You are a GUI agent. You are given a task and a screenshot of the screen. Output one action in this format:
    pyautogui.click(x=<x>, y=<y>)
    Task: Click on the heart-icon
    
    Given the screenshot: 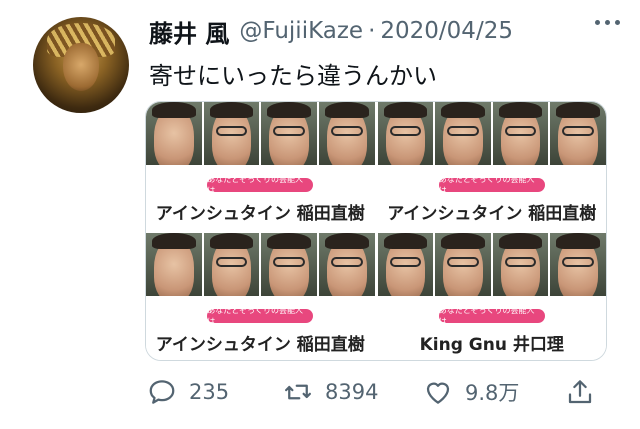 What is the action you would take?
    pyautogui.click(x=438, y=393)
    